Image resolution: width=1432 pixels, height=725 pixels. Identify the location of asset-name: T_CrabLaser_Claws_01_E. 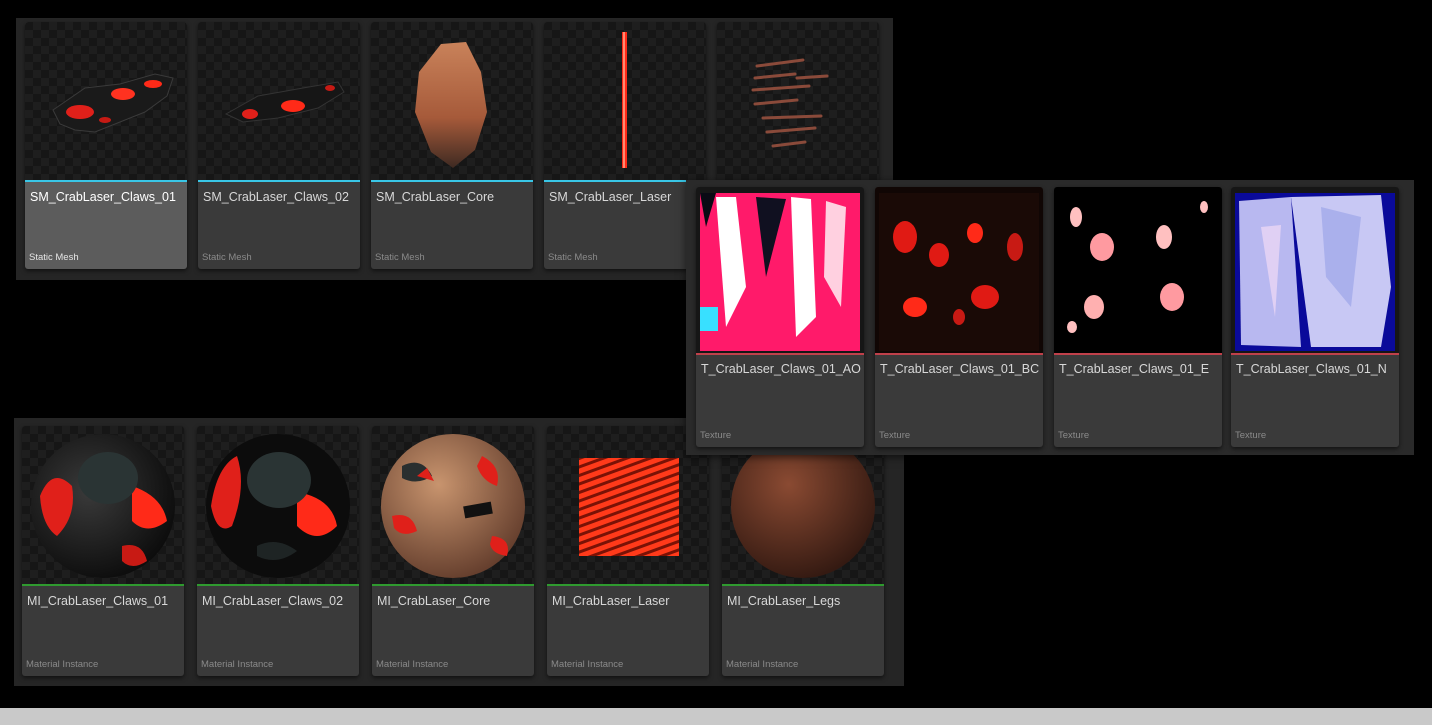
(1134, 369).